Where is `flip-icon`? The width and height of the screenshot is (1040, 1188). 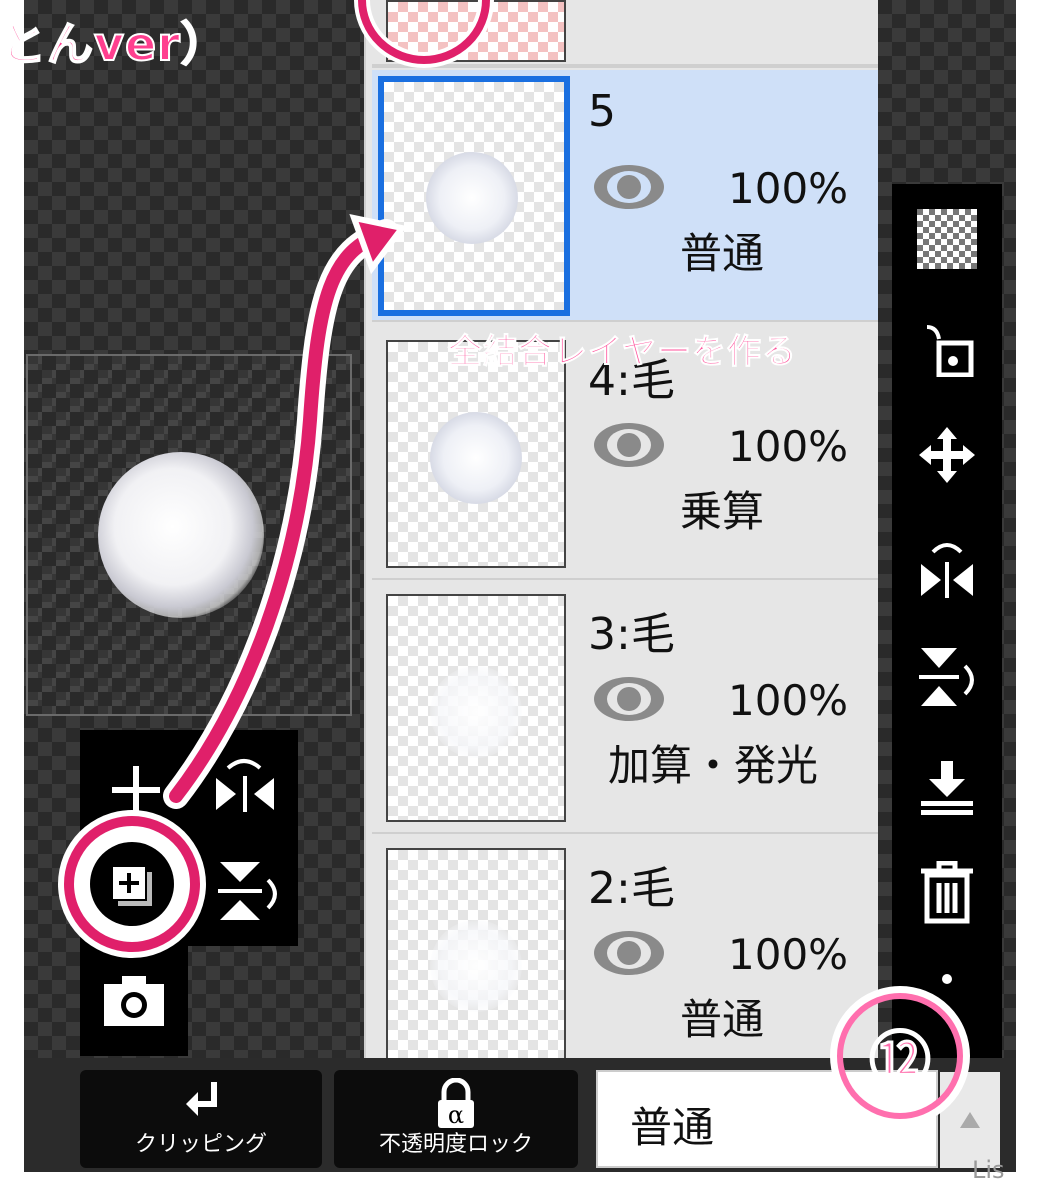
flip-icon is located at coordinates (245, 784).